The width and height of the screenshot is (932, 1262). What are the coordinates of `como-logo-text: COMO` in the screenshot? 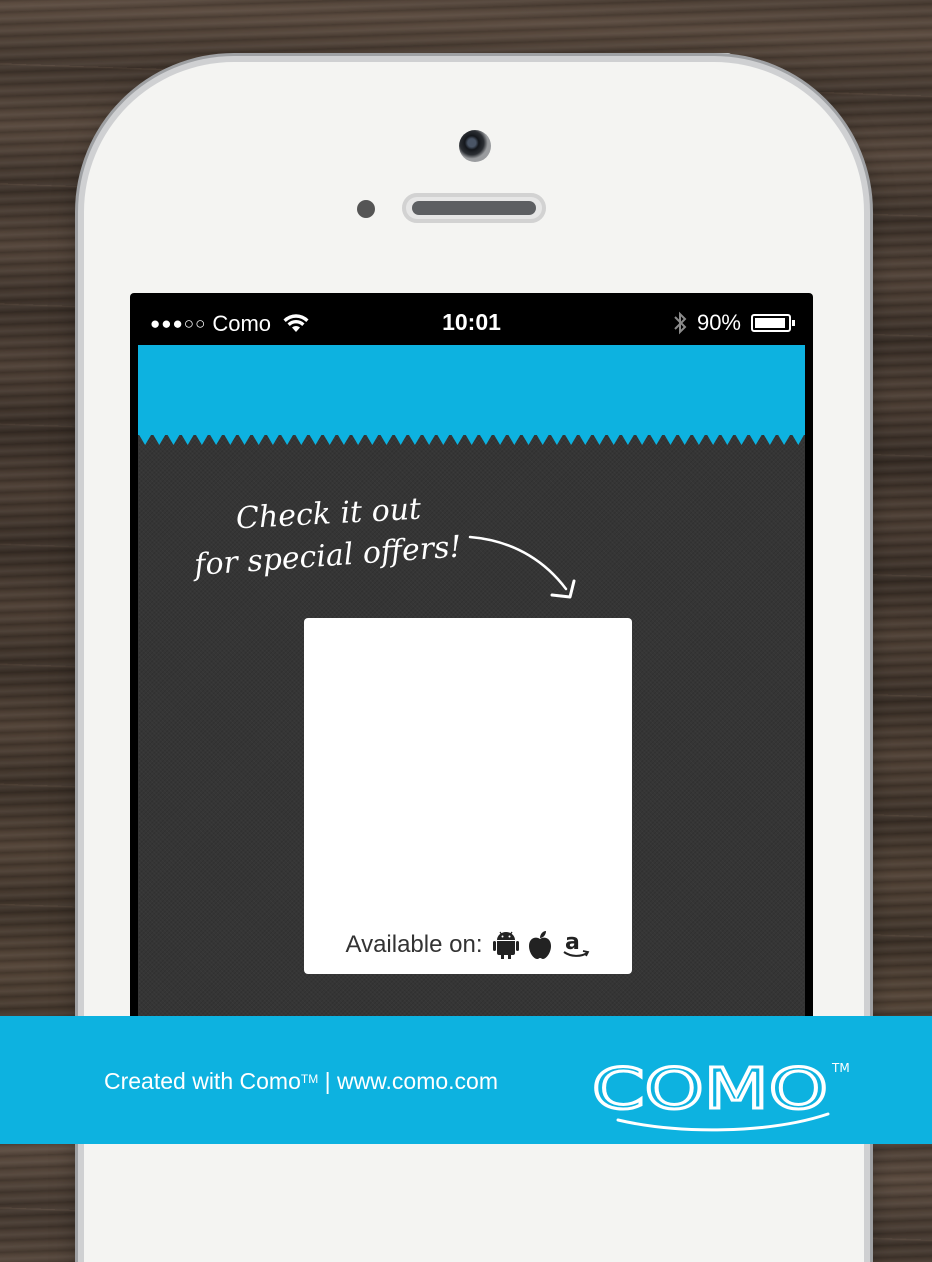 It's located at (710, 1089).